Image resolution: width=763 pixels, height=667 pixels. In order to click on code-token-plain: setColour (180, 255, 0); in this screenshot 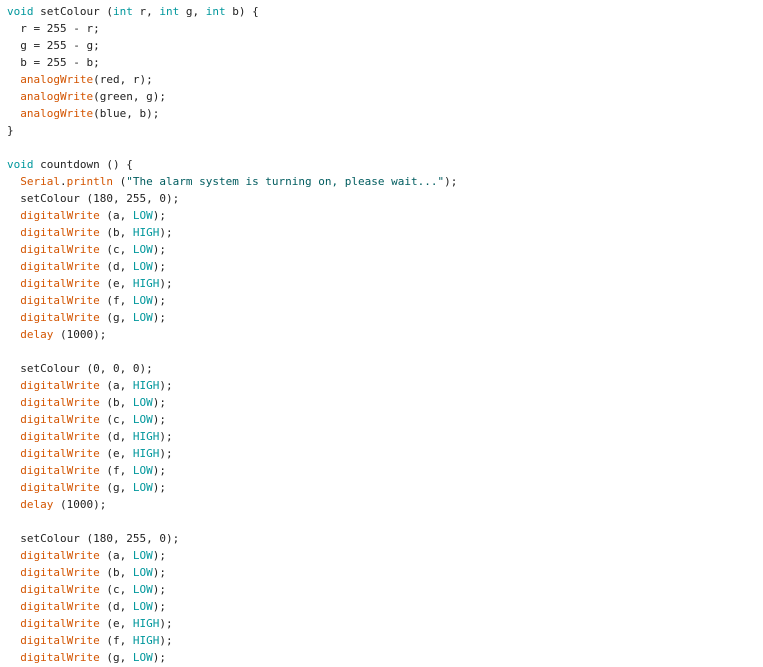, I will do `click(93, 538)`.